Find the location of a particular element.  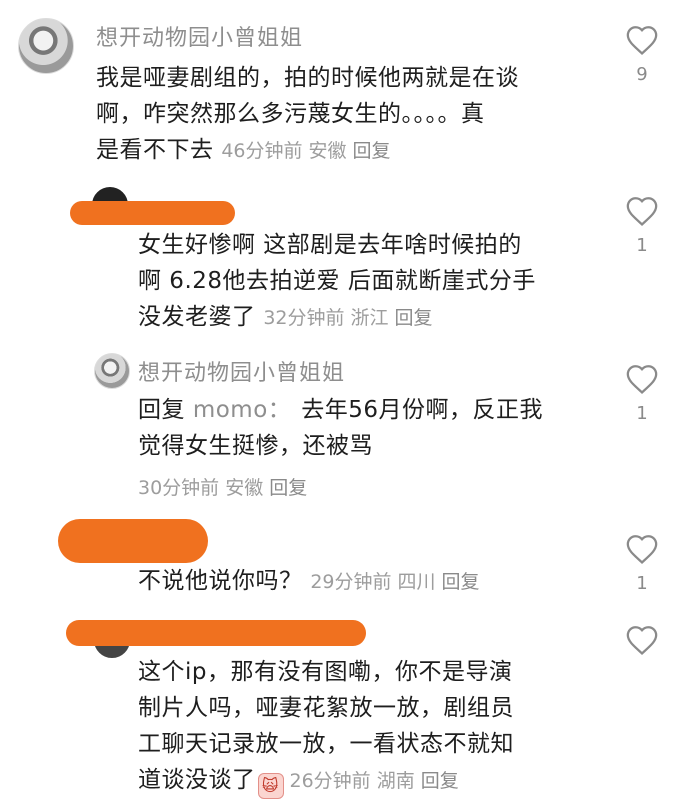

timestamp: 26分钟前 is located at coordinates (330, 781).